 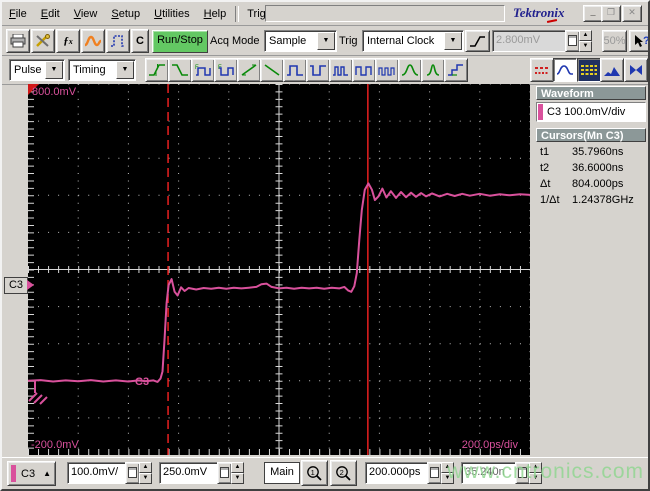 I want to click on measure-pos-peak-button, so click(x=410, y=70).